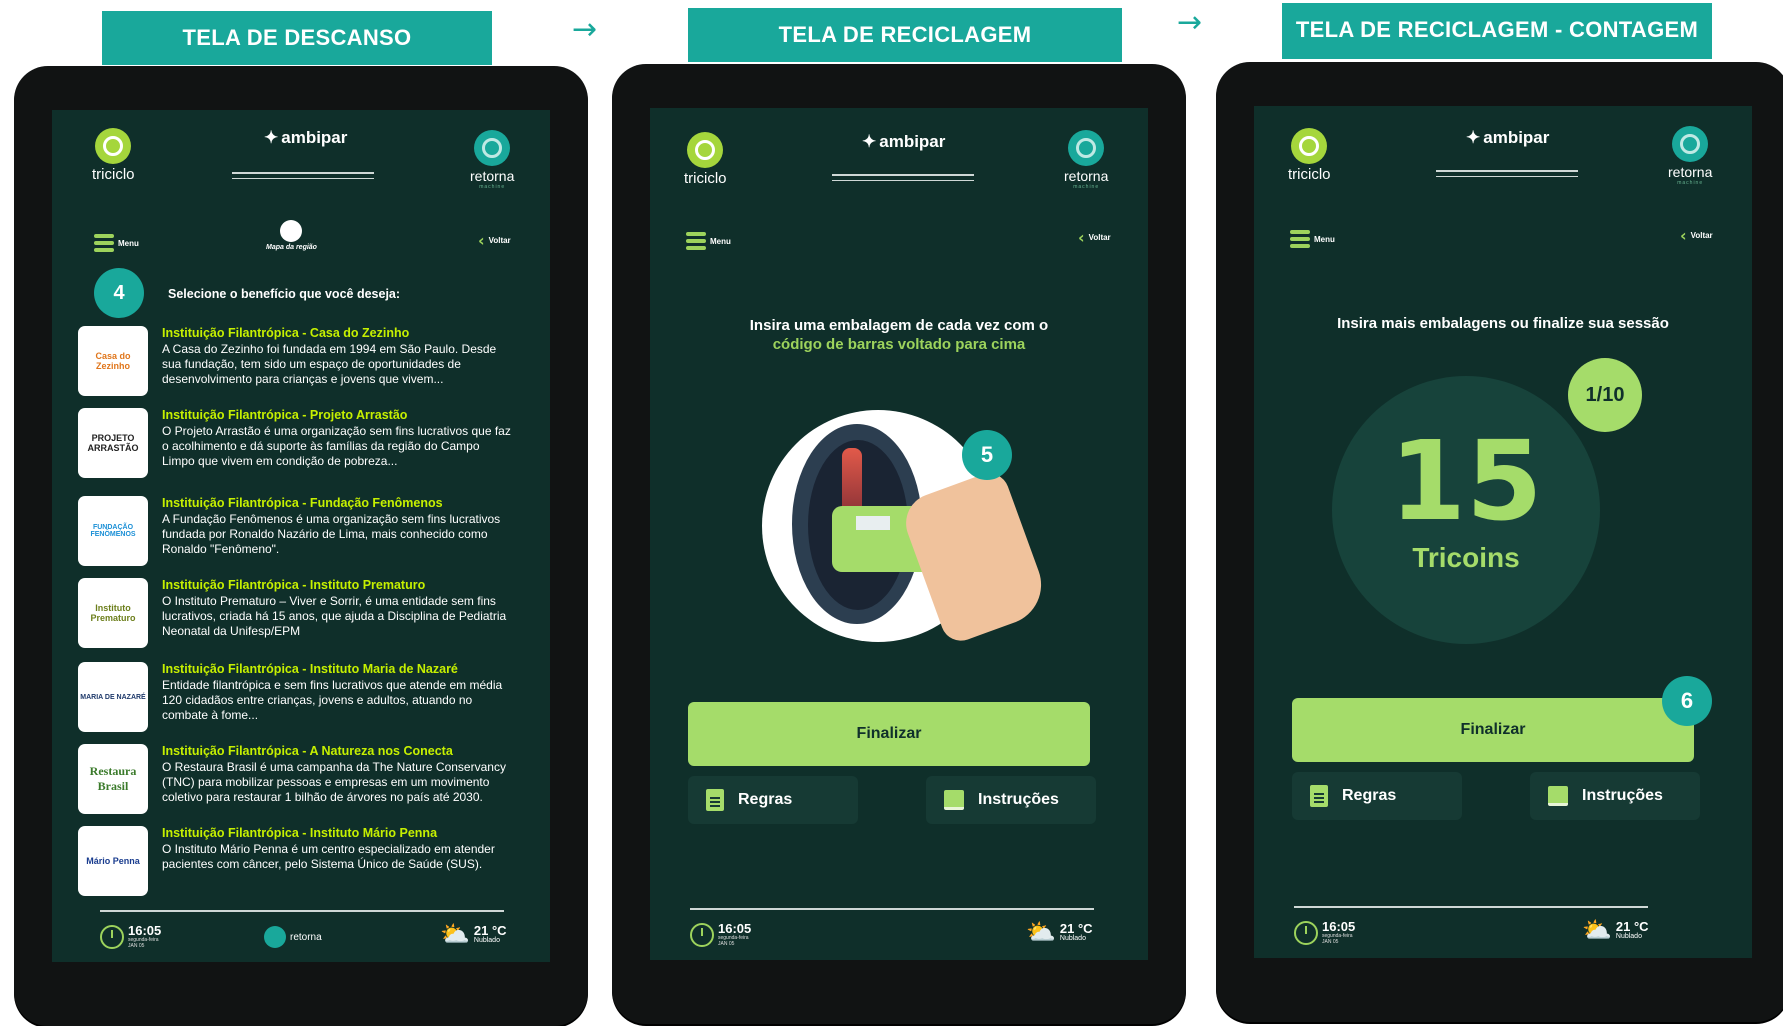 The width and height of the screenshot is (1783, 1026). Describe the element at coordinates (293, 937) in the screenshot. I see `footer-retorna-logo: retorna` at that location.